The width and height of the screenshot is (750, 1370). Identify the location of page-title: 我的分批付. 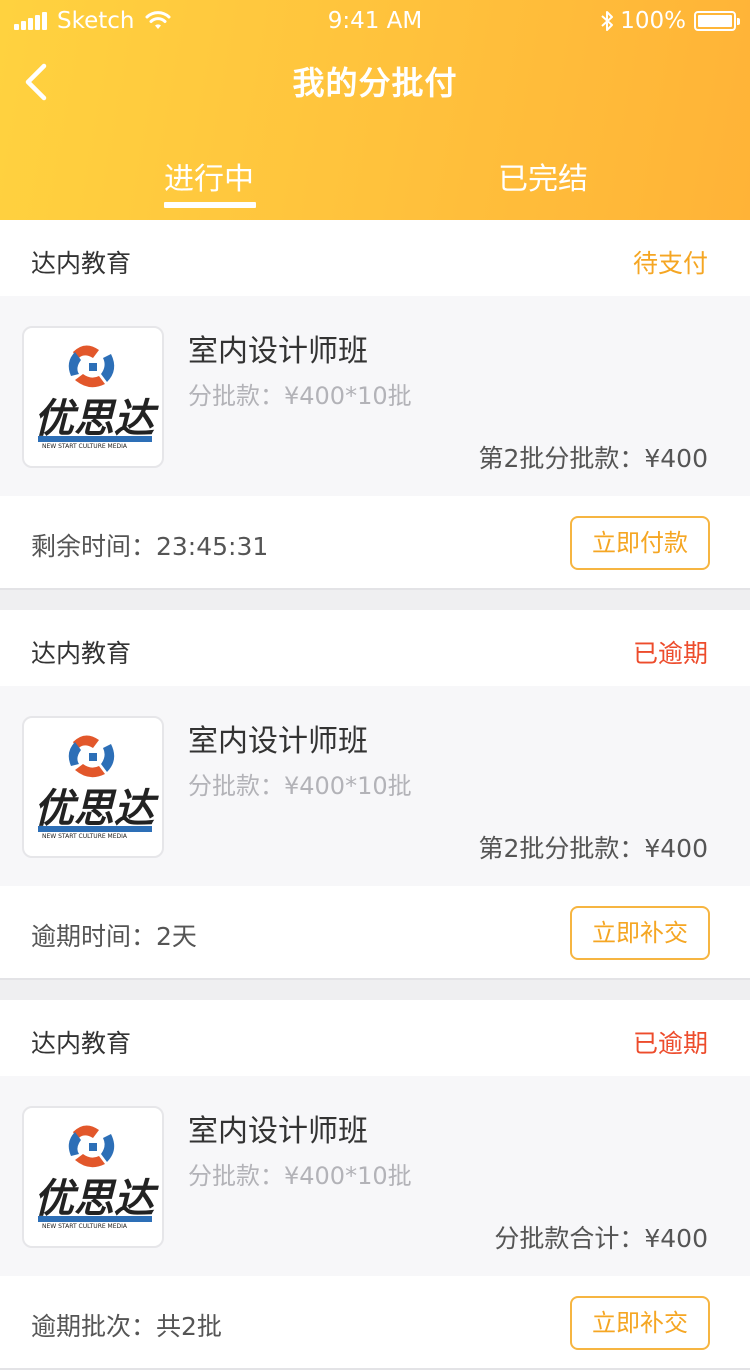
(375, 83).